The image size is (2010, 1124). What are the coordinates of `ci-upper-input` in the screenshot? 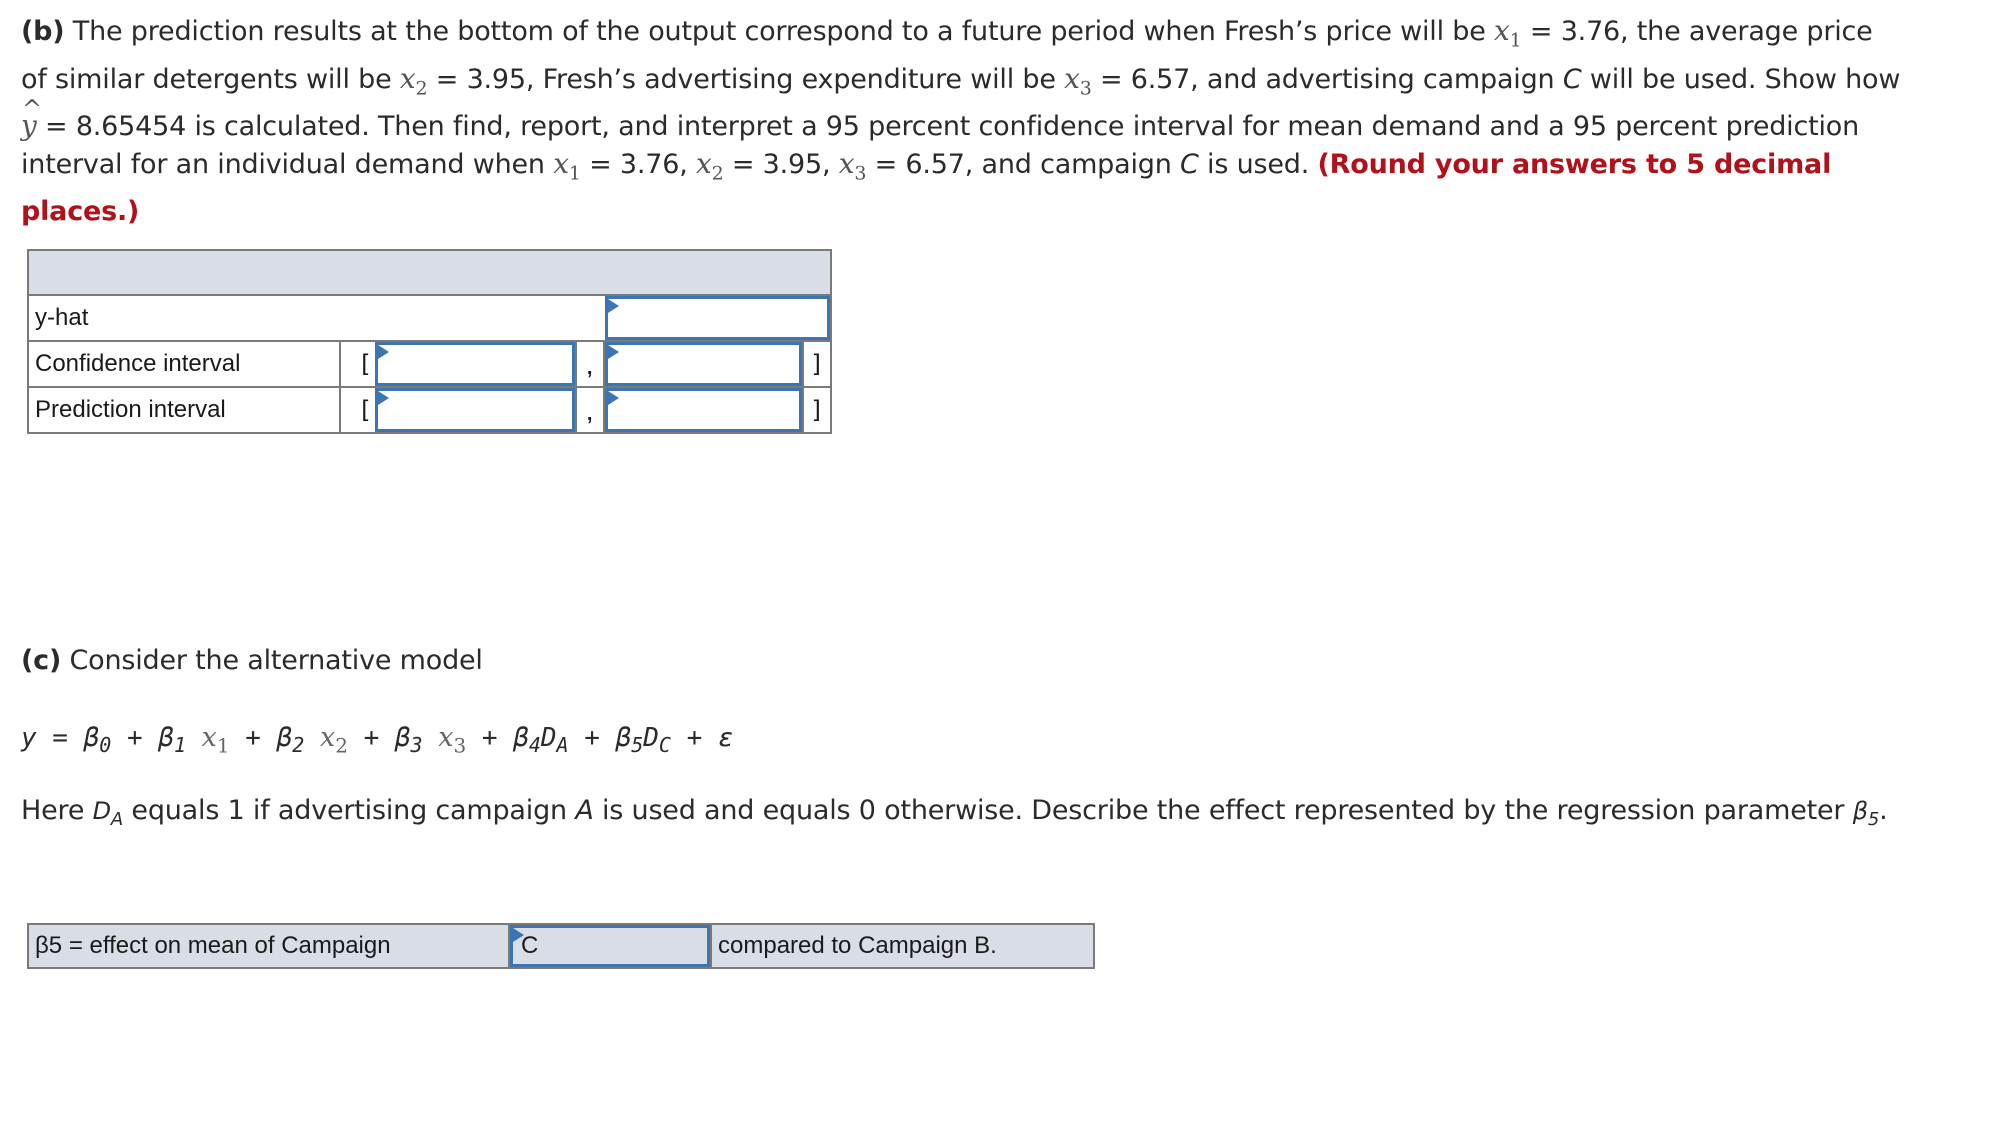 It's located at (703, 364).